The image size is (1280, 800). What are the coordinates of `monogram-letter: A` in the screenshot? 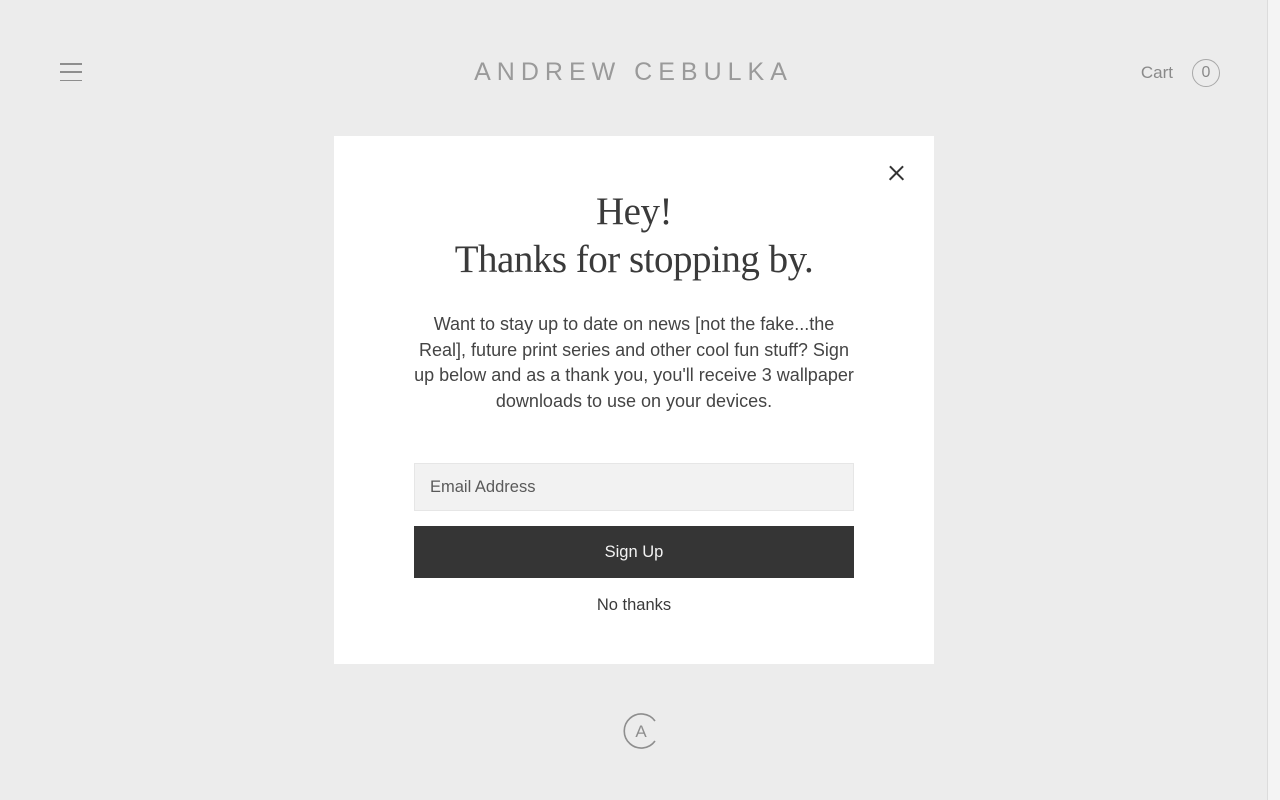 It's located at (641, 731).